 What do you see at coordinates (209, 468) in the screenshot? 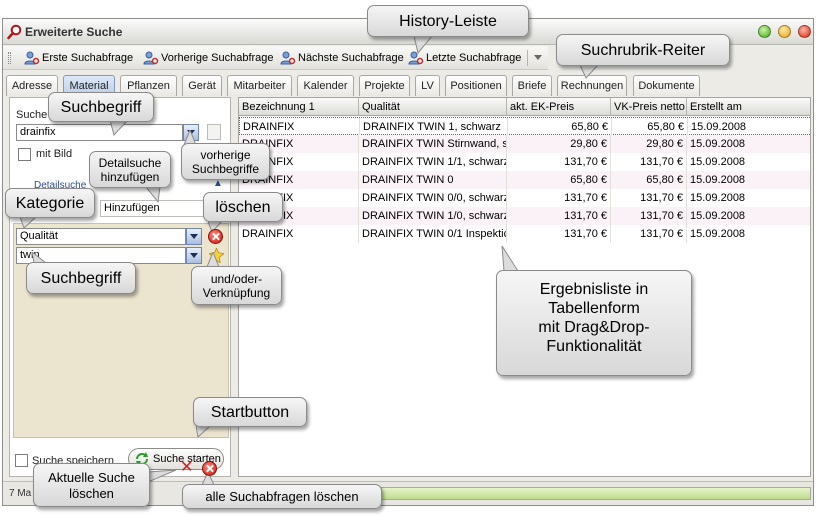
I see `clear-all-queries-icon` at bounding box center [209, 468].